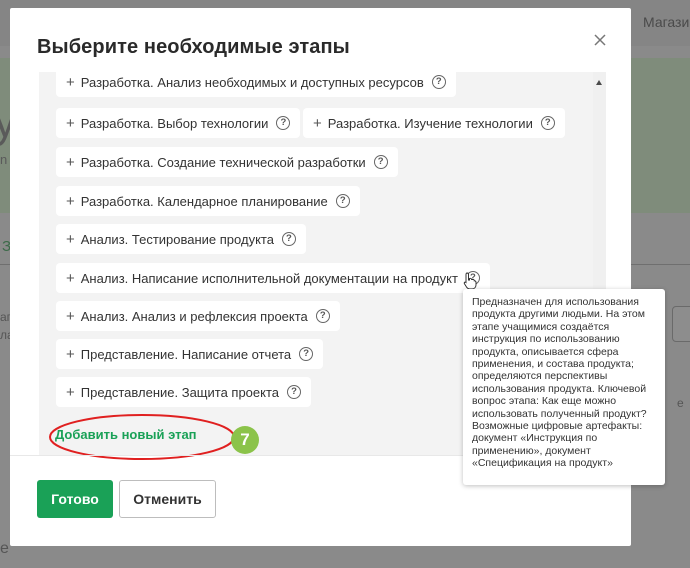  What do you see at coordinates (470, 281) in the screenshot?
I see `hand-cursor-icon` at bounding box center [470, 281].